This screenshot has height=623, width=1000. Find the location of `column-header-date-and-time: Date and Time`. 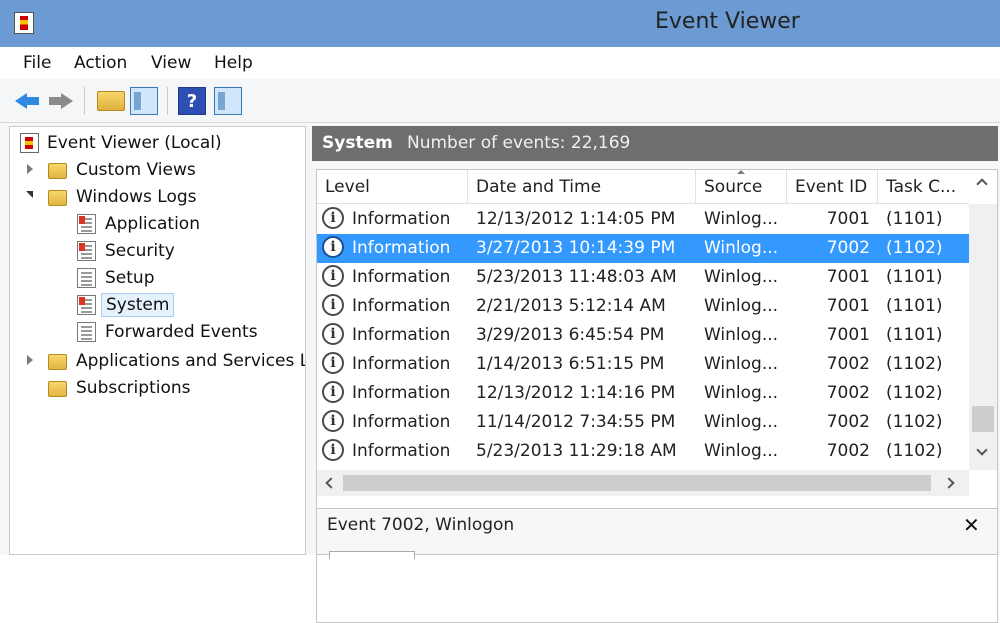

column-header-date-and-time: Date and Time is located at coordinates (582, 187).